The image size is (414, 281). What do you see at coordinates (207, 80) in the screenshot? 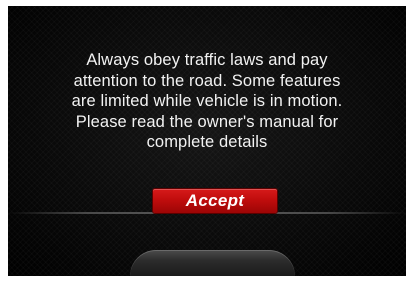
I see `warning-message-line: attention to the road. Some features` at bounding box center [207, 80].